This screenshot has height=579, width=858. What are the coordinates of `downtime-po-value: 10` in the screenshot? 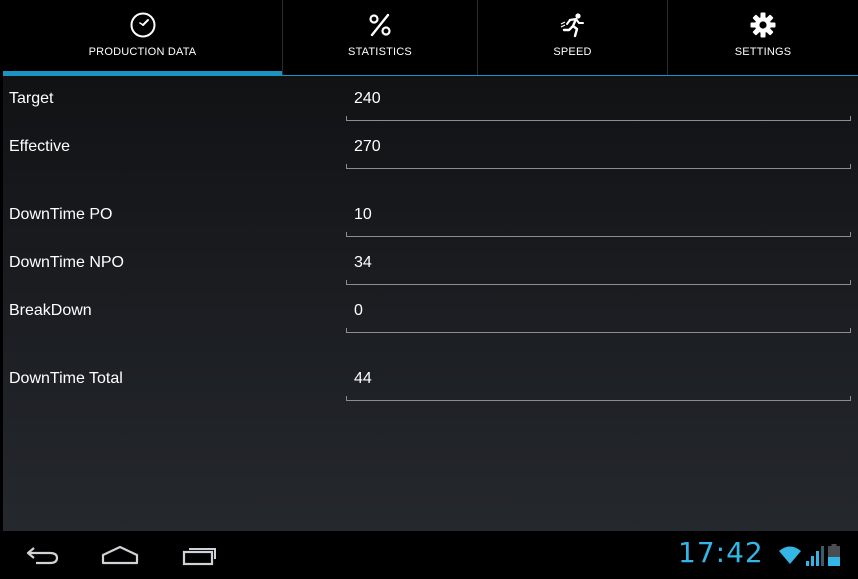 It's located at (363, 215).